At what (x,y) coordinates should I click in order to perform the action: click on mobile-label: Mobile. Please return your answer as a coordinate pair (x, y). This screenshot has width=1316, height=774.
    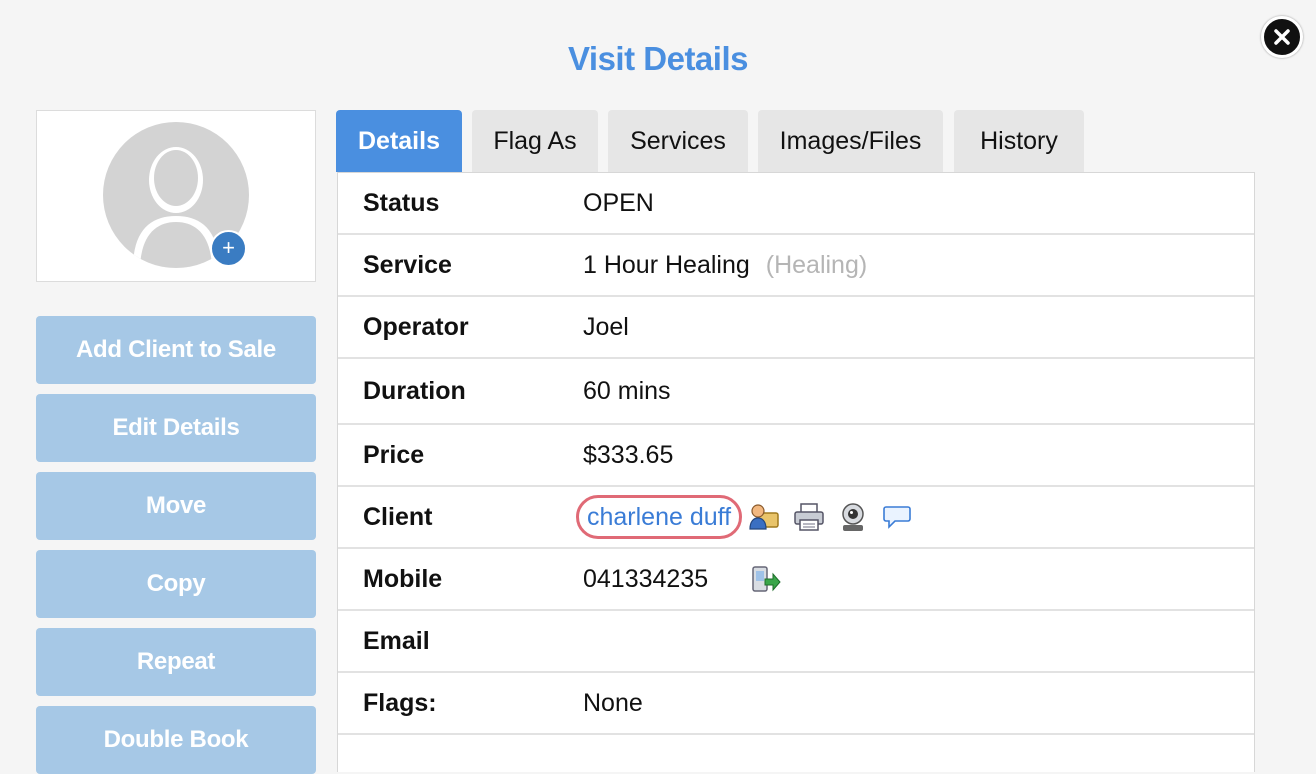
    Looking at the image, I should click on (403, 579).